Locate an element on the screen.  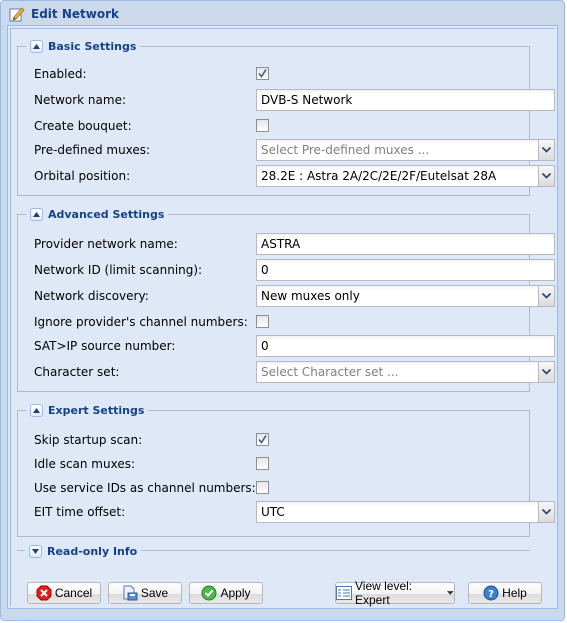
skip-startup-scan-label: Skip startup scan: is located at coordinates (88, 440).